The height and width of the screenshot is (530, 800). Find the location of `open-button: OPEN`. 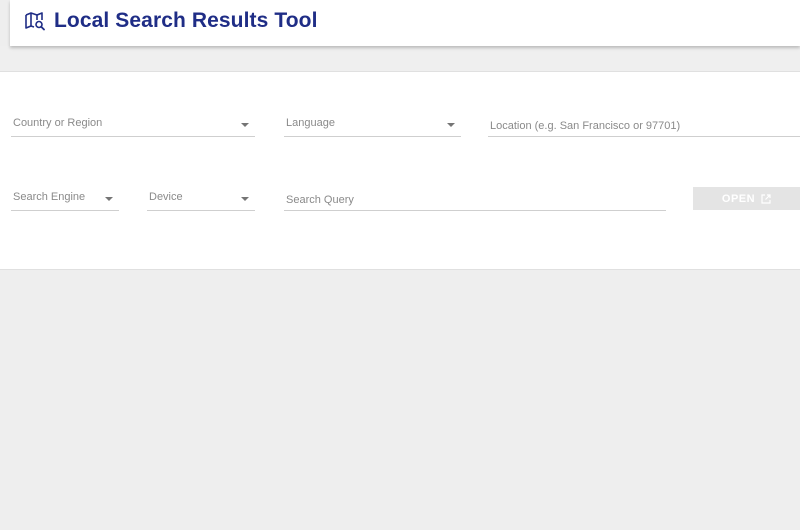

open-button: OPEN is located at coordinates (746, 198).